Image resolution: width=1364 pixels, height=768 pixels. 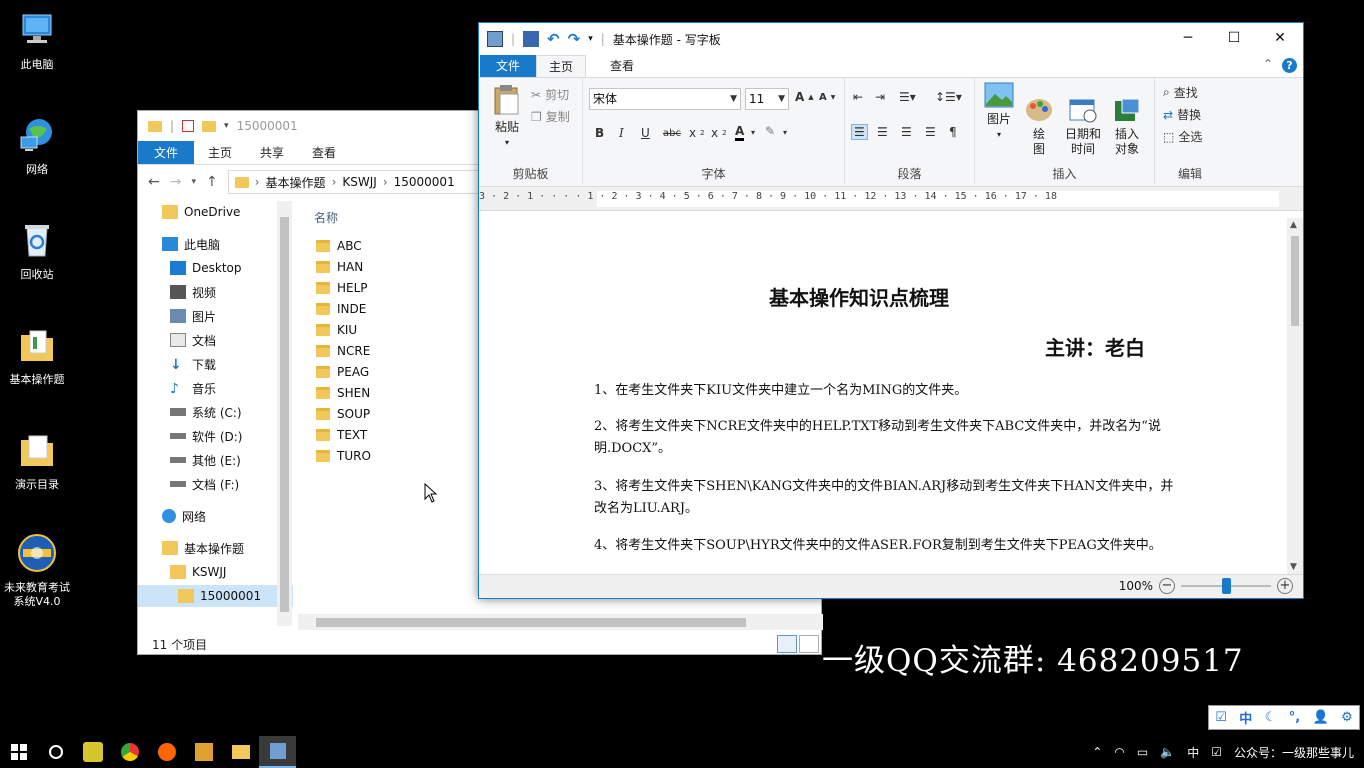 I want to click on italic-icon: I, so click(x=621, y=133).